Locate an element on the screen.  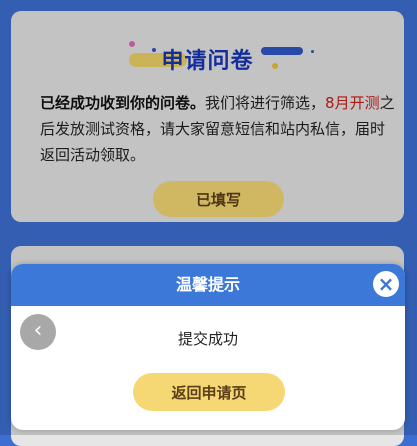
return-button: 返回申请页 is located at coordinates (209, 392).